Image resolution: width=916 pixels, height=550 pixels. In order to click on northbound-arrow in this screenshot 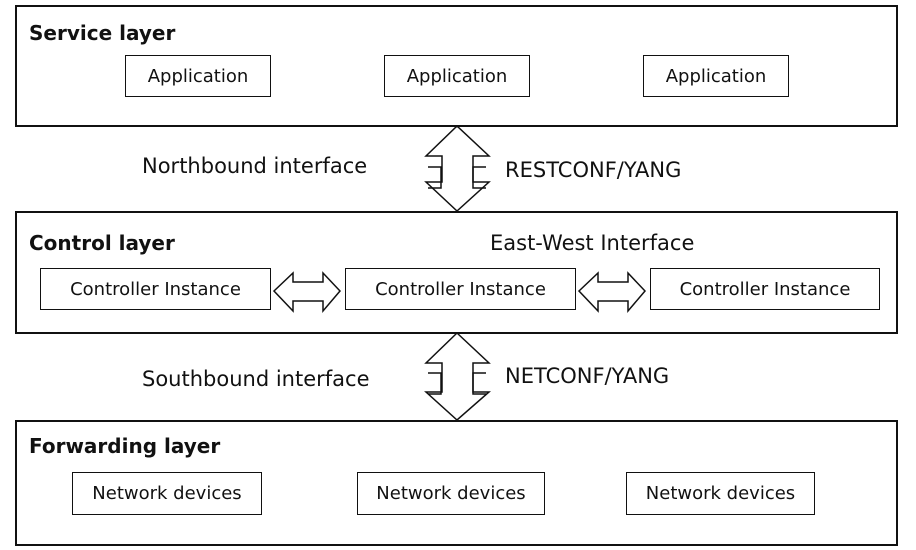, I will do `click(457, 168)`.